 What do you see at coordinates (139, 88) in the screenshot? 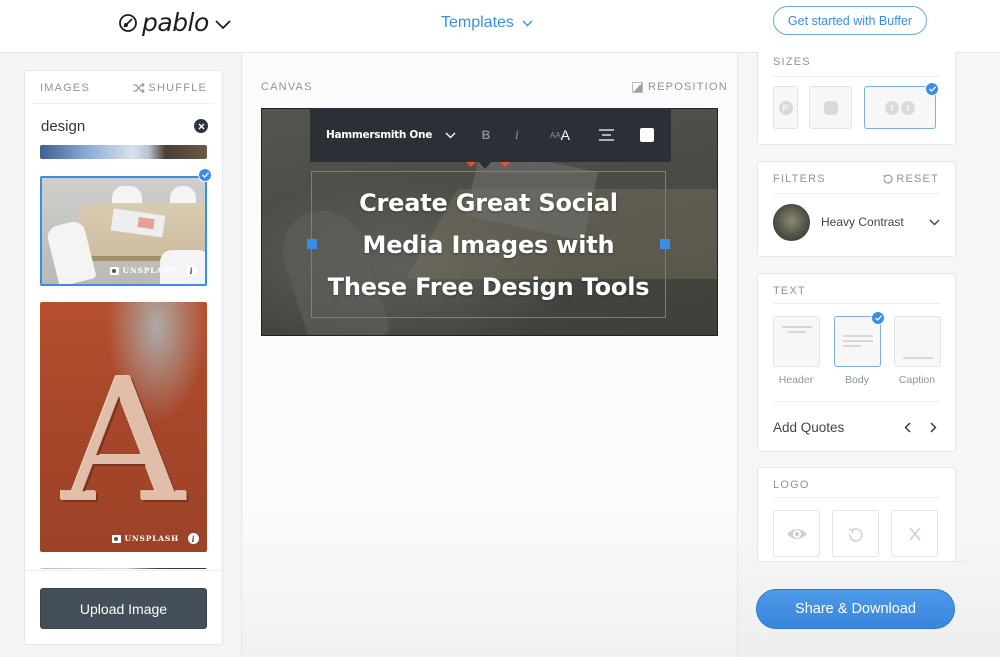
I see `shuffle-icon` at bounding box center [139, 88].